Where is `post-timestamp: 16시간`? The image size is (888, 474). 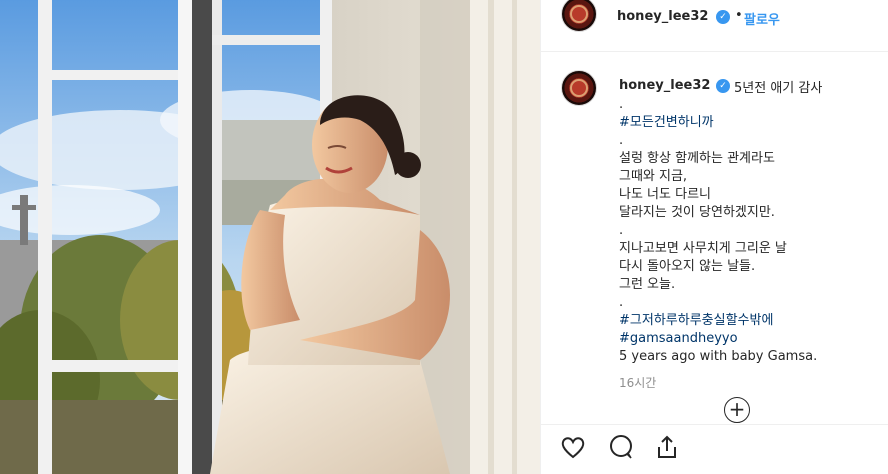 post-timestamp: 16시간 is located at coordinates (637, 382).